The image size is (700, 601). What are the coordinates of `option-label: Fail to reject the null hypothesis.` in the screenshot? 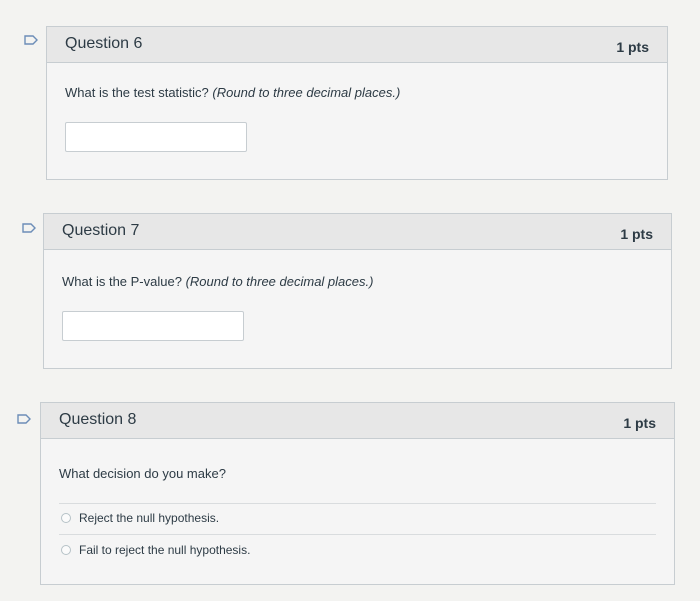 It's located at (165, 550).